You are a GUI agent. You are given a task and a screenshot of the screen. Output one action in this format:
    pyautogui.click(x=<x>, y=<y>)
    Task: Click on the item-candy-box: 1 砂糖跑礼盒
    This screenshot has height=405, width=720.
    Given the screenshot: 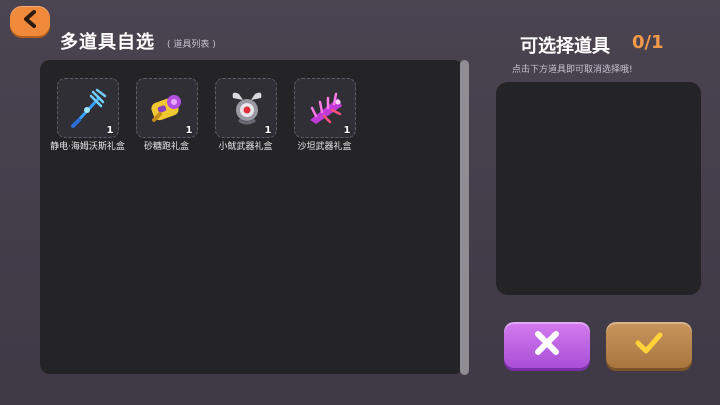 What is the action you would take?
    pyautogui.click(x=166, y=115)
    